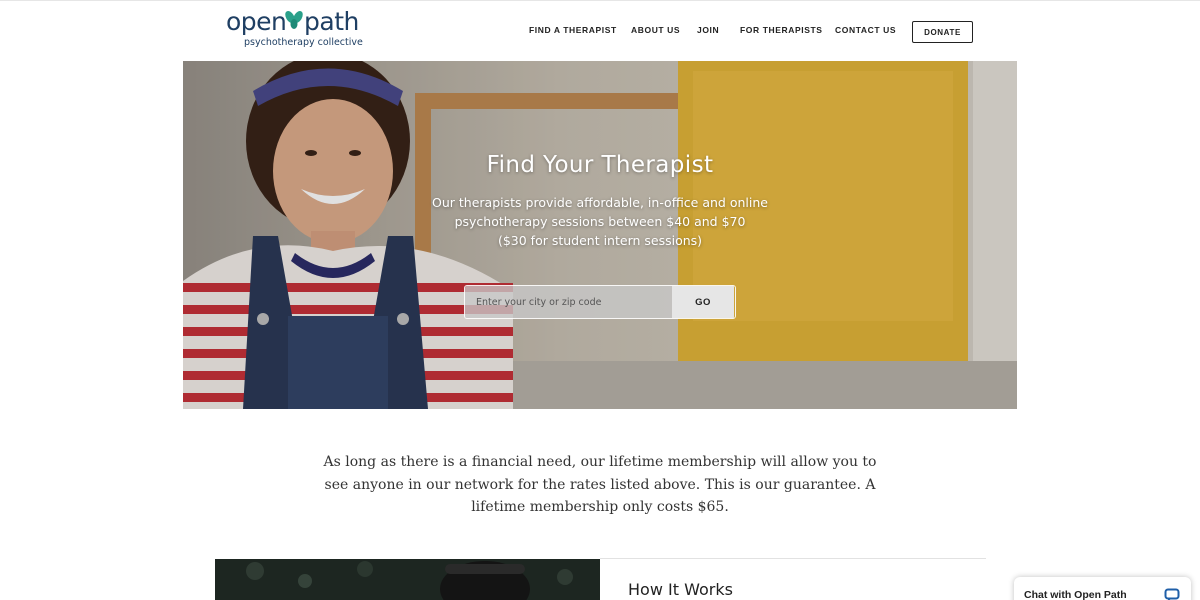  I want to click on logo-tagline: psychotherapy collective, so click(303, 42).